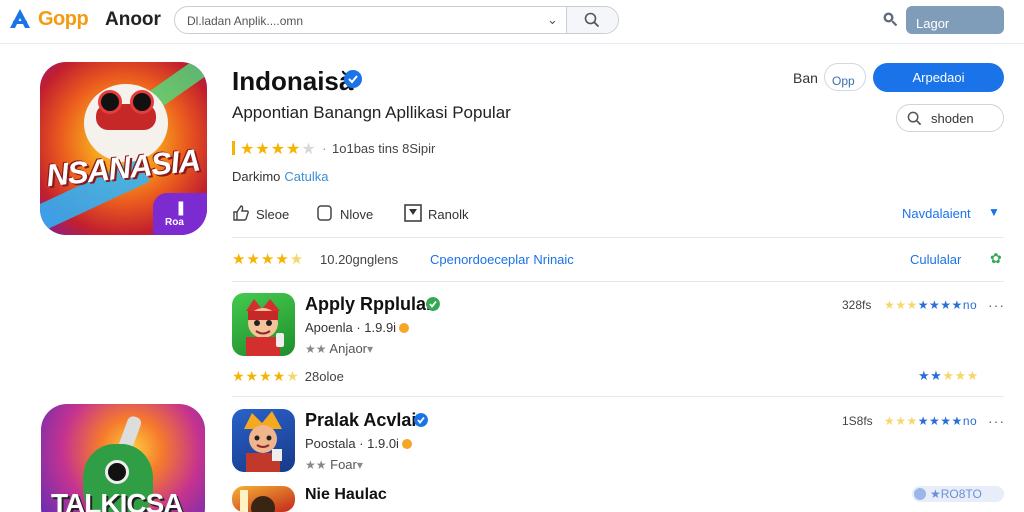  Describe the element at coordinates (278, 149) in the screenshot. I see `rating-stars: ★★★★★` at that location.